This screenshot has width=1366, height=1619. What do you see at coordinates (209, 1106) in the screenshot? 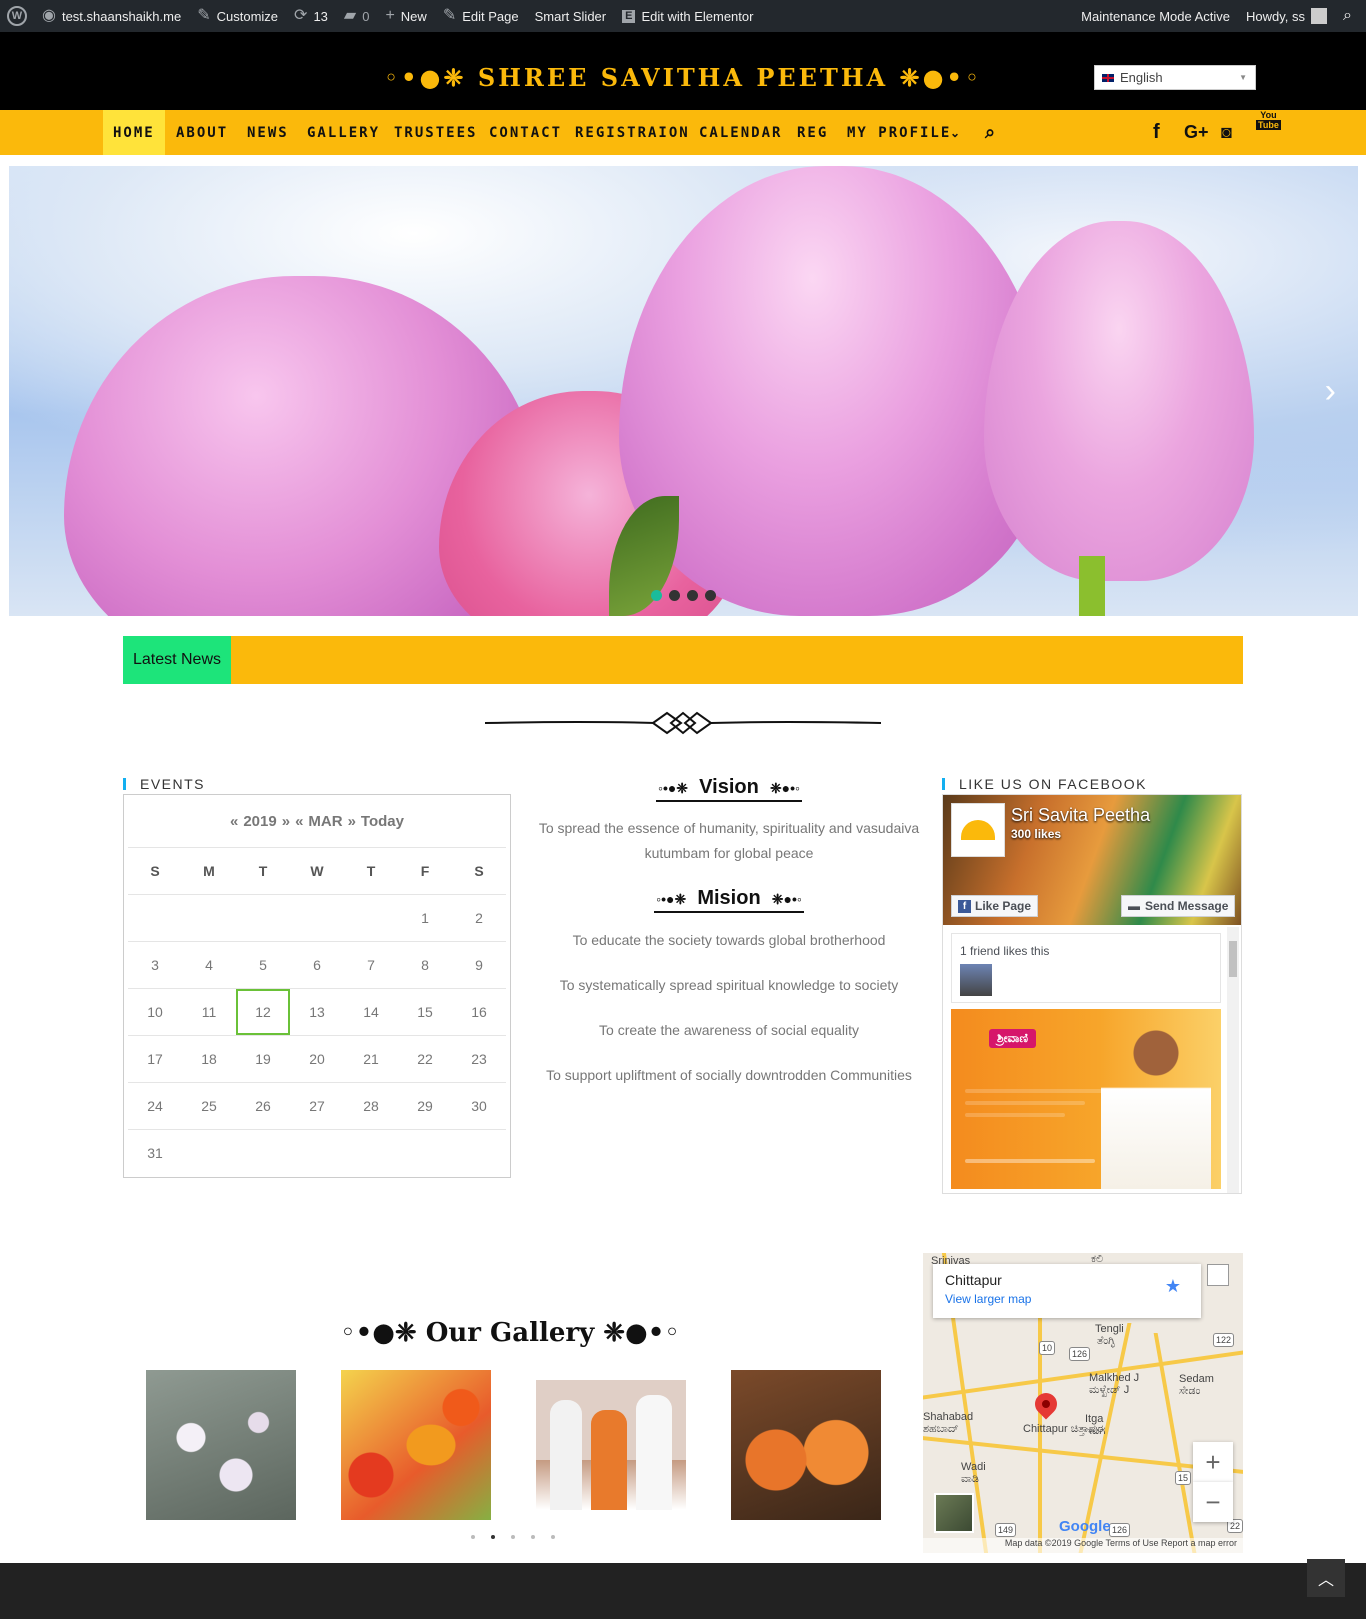
I see `calendar-day: 25` at bounding box center [209, 1106].